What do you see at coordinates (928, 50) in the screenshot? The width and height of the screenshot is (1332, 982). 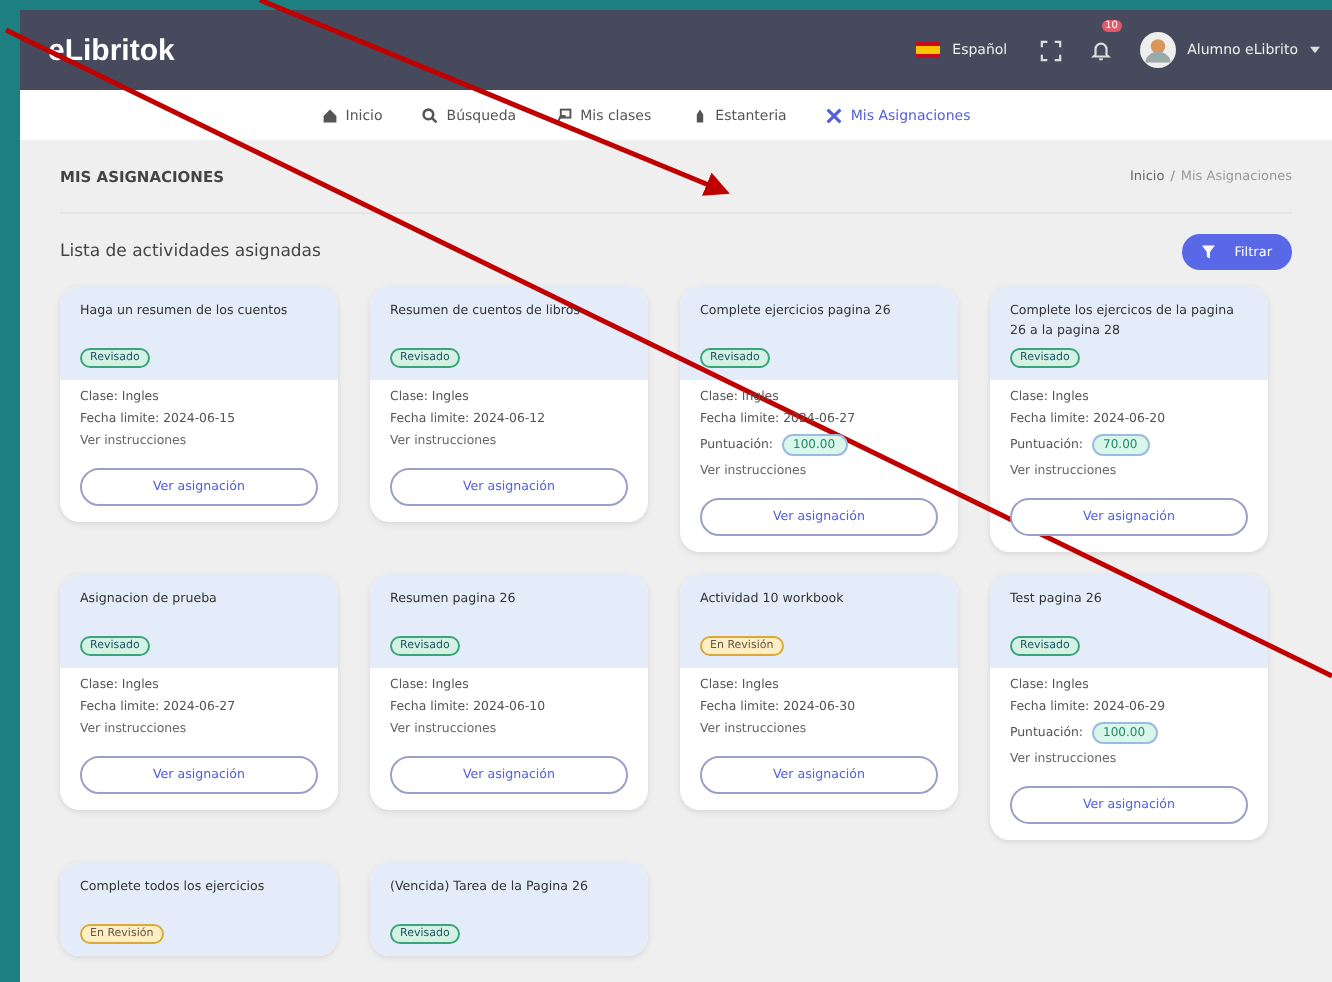 I see `flag-icon` at bounding box center [928, 50].